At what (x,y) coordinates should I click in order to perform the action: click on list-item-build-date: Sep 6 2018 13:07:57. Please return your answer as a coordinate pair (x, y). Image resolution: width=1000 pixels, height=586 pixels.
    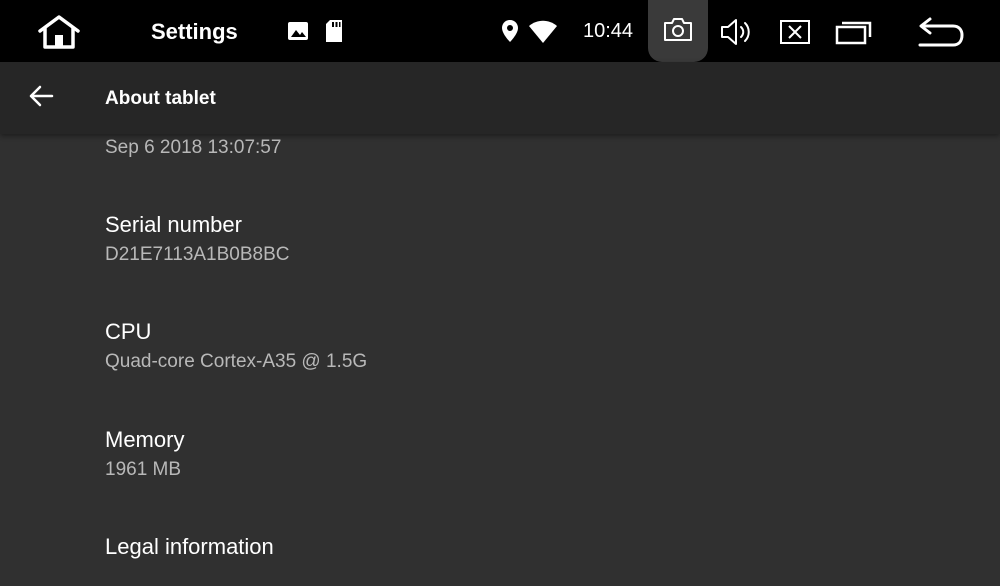
    Looking at the image, I should click on (500, 159).